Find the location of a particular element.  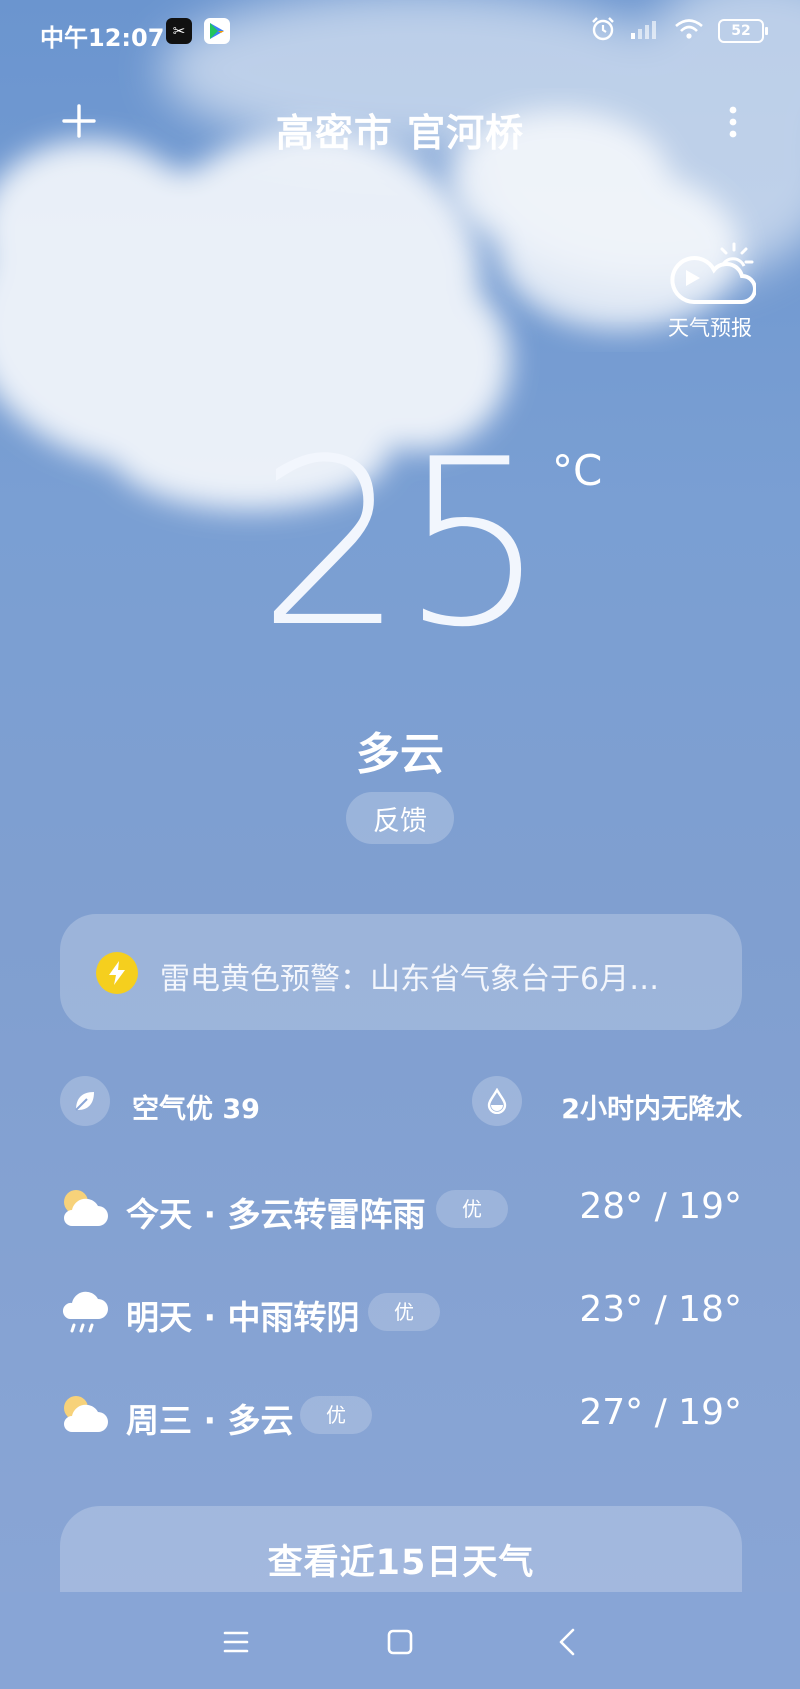

rain-cloud-icon is located at coordinates (85, 1312).